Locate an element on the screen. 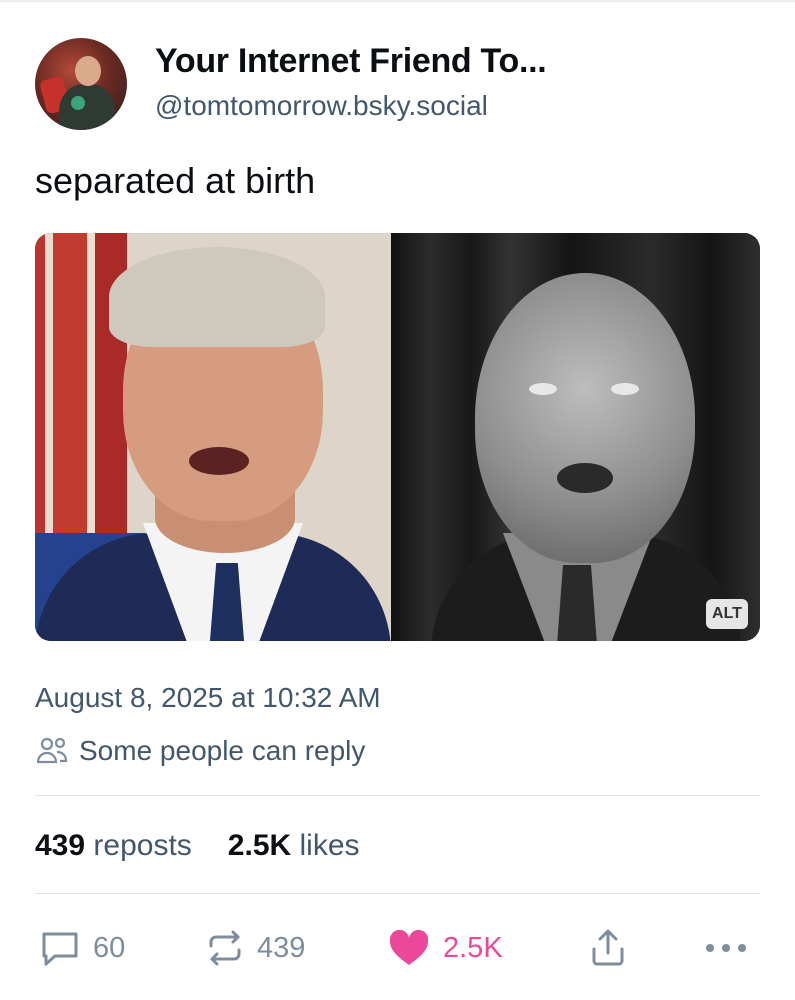 The height and width of the screenshot is (1000, 795). reply-setting: Some people can reply is located at coordinates (200, 751).